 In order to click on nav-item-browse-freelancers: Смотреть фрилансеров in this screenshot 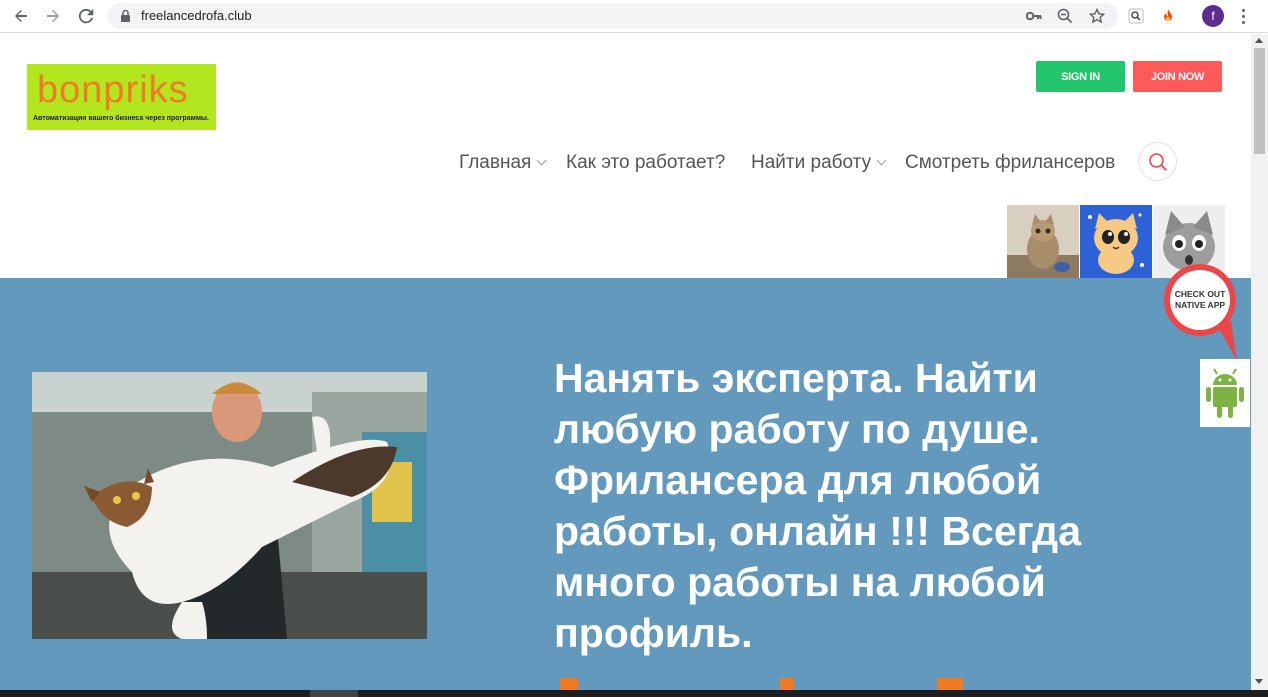, I will do `click(1010, 163)`.